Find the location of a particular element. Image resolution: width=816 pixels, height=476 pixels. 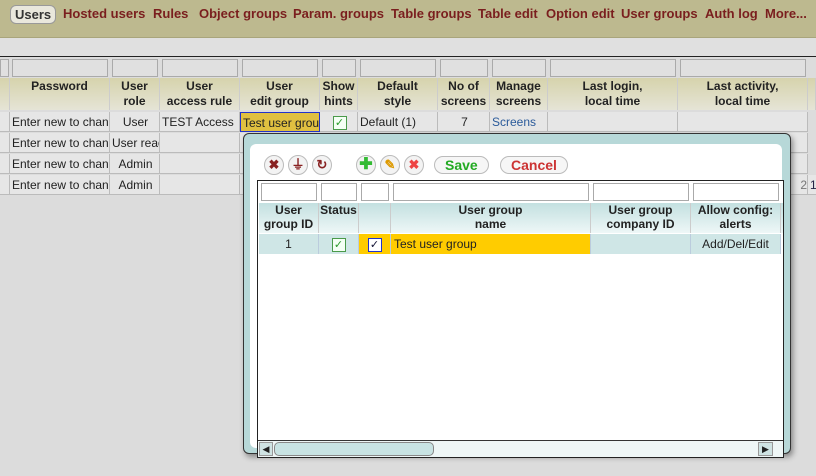

nav-object-groups: Object groups is located at coordinates (243, 13).